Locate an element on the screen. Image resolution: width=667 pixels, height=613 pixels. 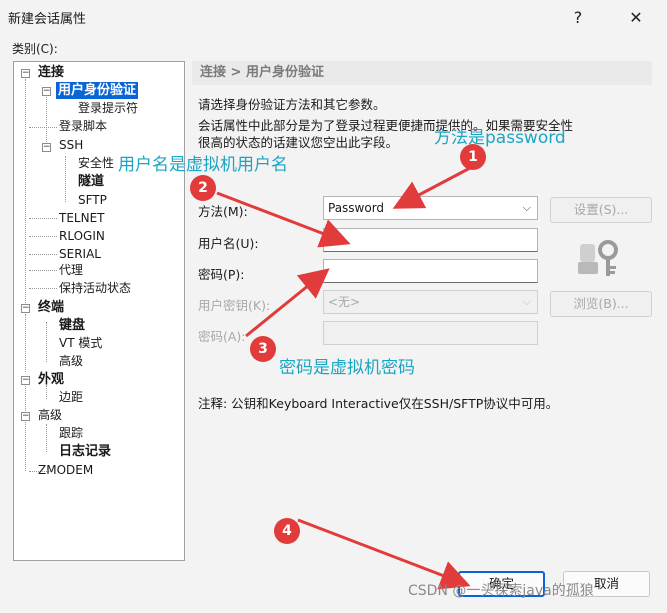
annotation-text-3: 密码是虚拟机密码 is located at coordinates (347, 368).